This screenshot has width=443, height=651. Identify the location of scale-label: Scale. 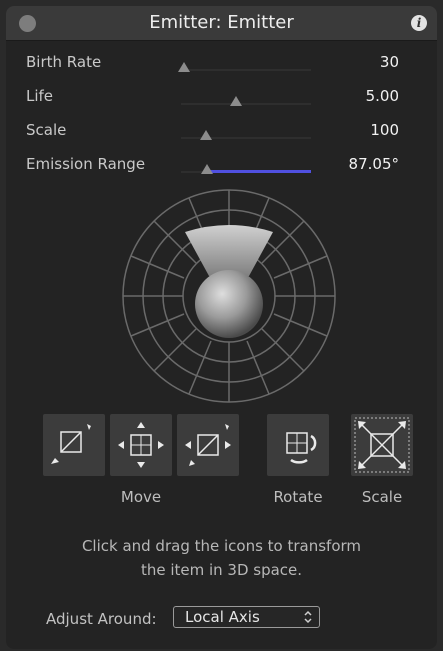
(46, 130).